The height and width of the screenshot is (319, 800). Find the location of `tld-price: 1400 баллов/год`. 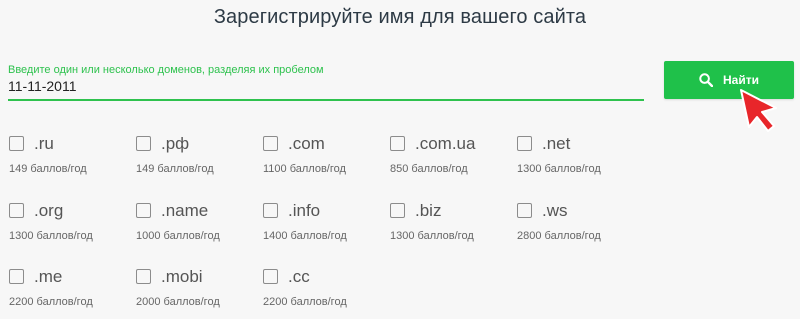

tld-price: 1400 баллов/год is located at coordinates (305, 236).